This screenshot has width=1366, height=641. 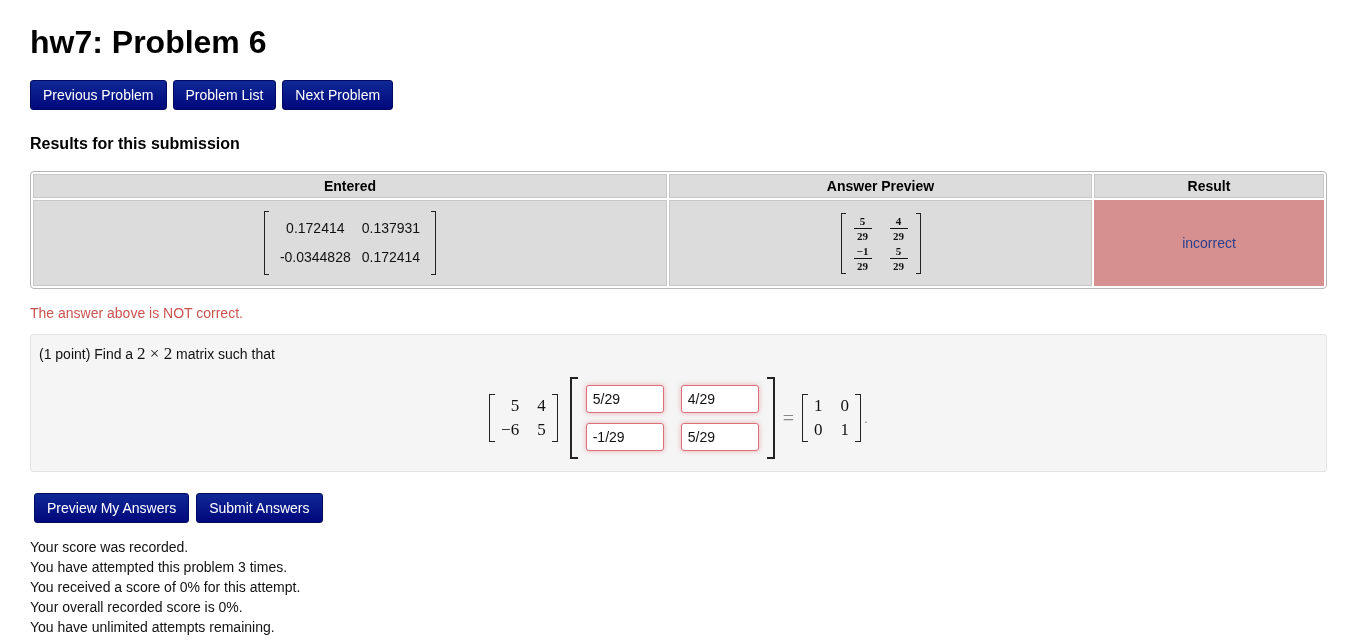 I want to click on column-header: Result, so click(x=1209, y=186).